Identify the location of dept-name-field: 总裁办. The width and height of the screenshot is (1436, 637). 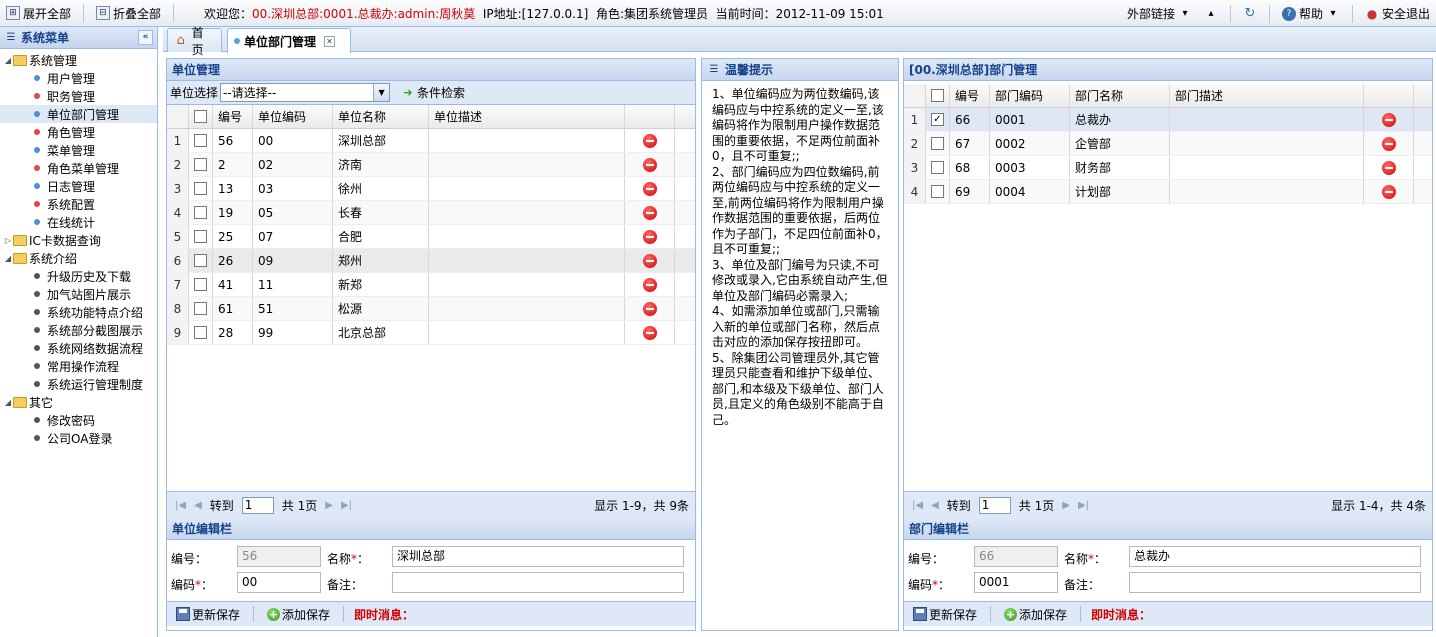
(1275, 556).